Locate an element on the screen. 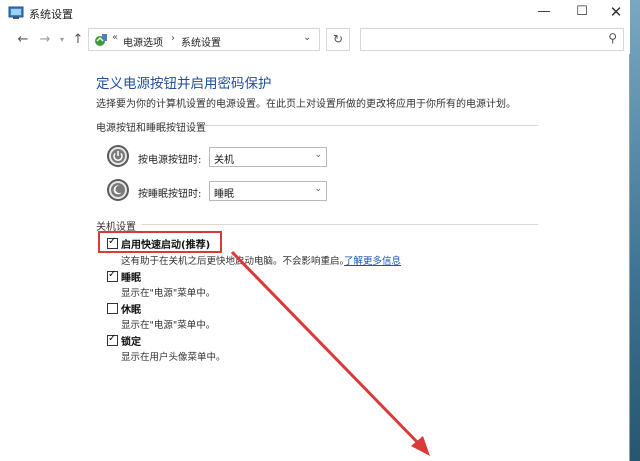  desktop-background-right is located at coordinates (635, 230).